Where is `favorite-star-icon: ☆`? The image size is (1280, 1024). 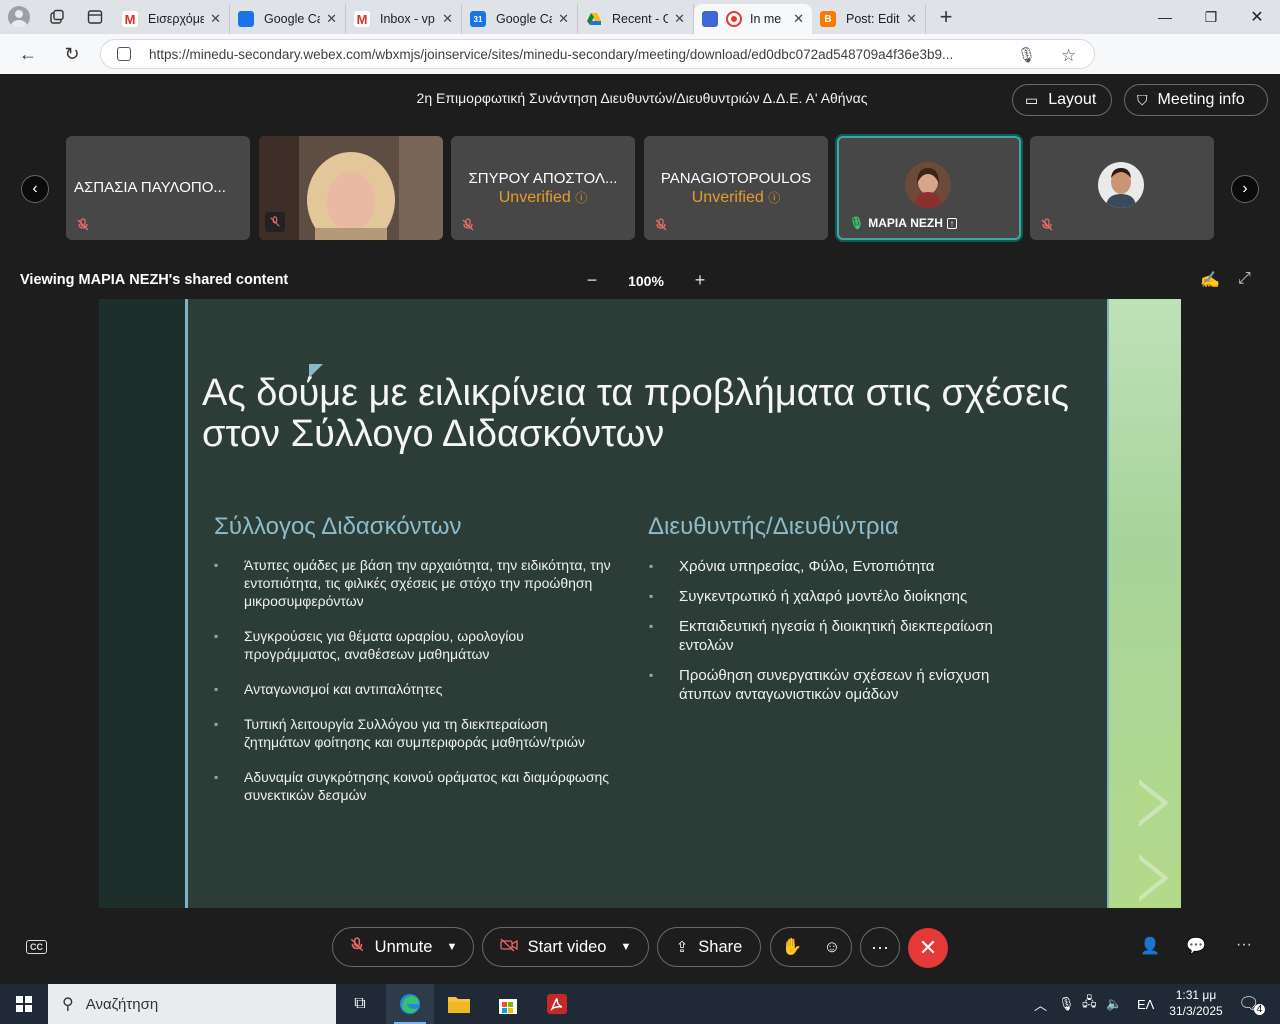 favorite-star-icon: ☆ is located at coordinates (1068, 56).